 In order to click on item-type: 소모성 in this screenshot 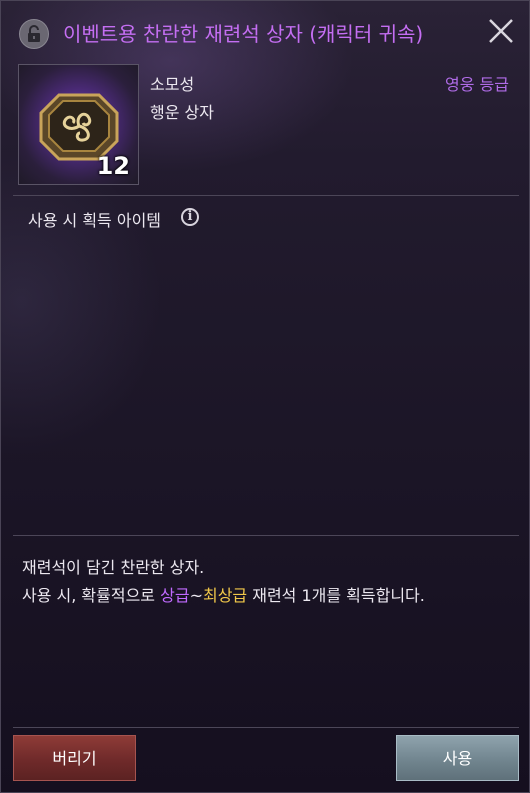, I will do `click(172, 84)`.